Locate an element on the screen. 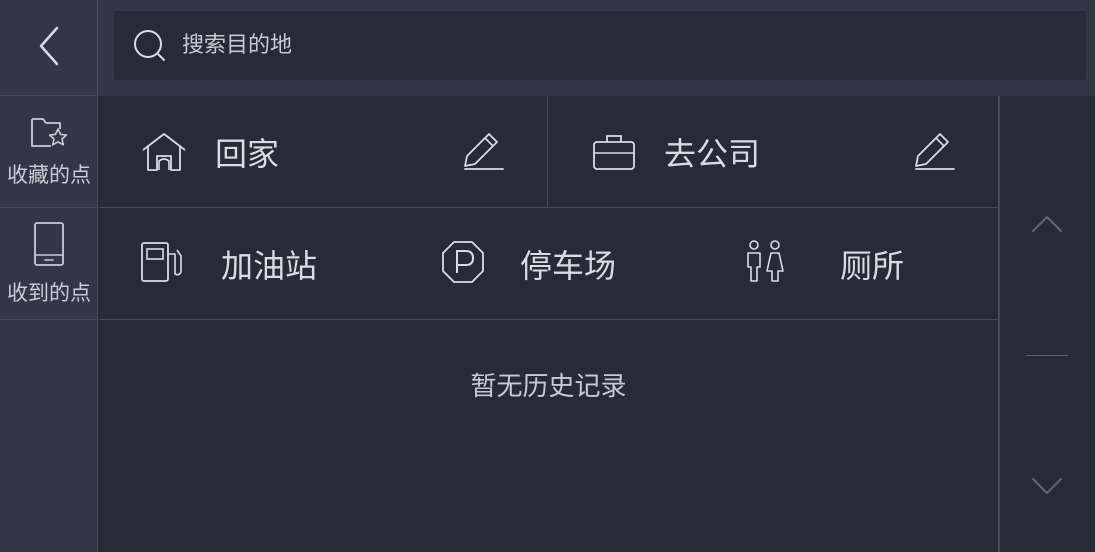  back-button is located at coordinates (49, 48).